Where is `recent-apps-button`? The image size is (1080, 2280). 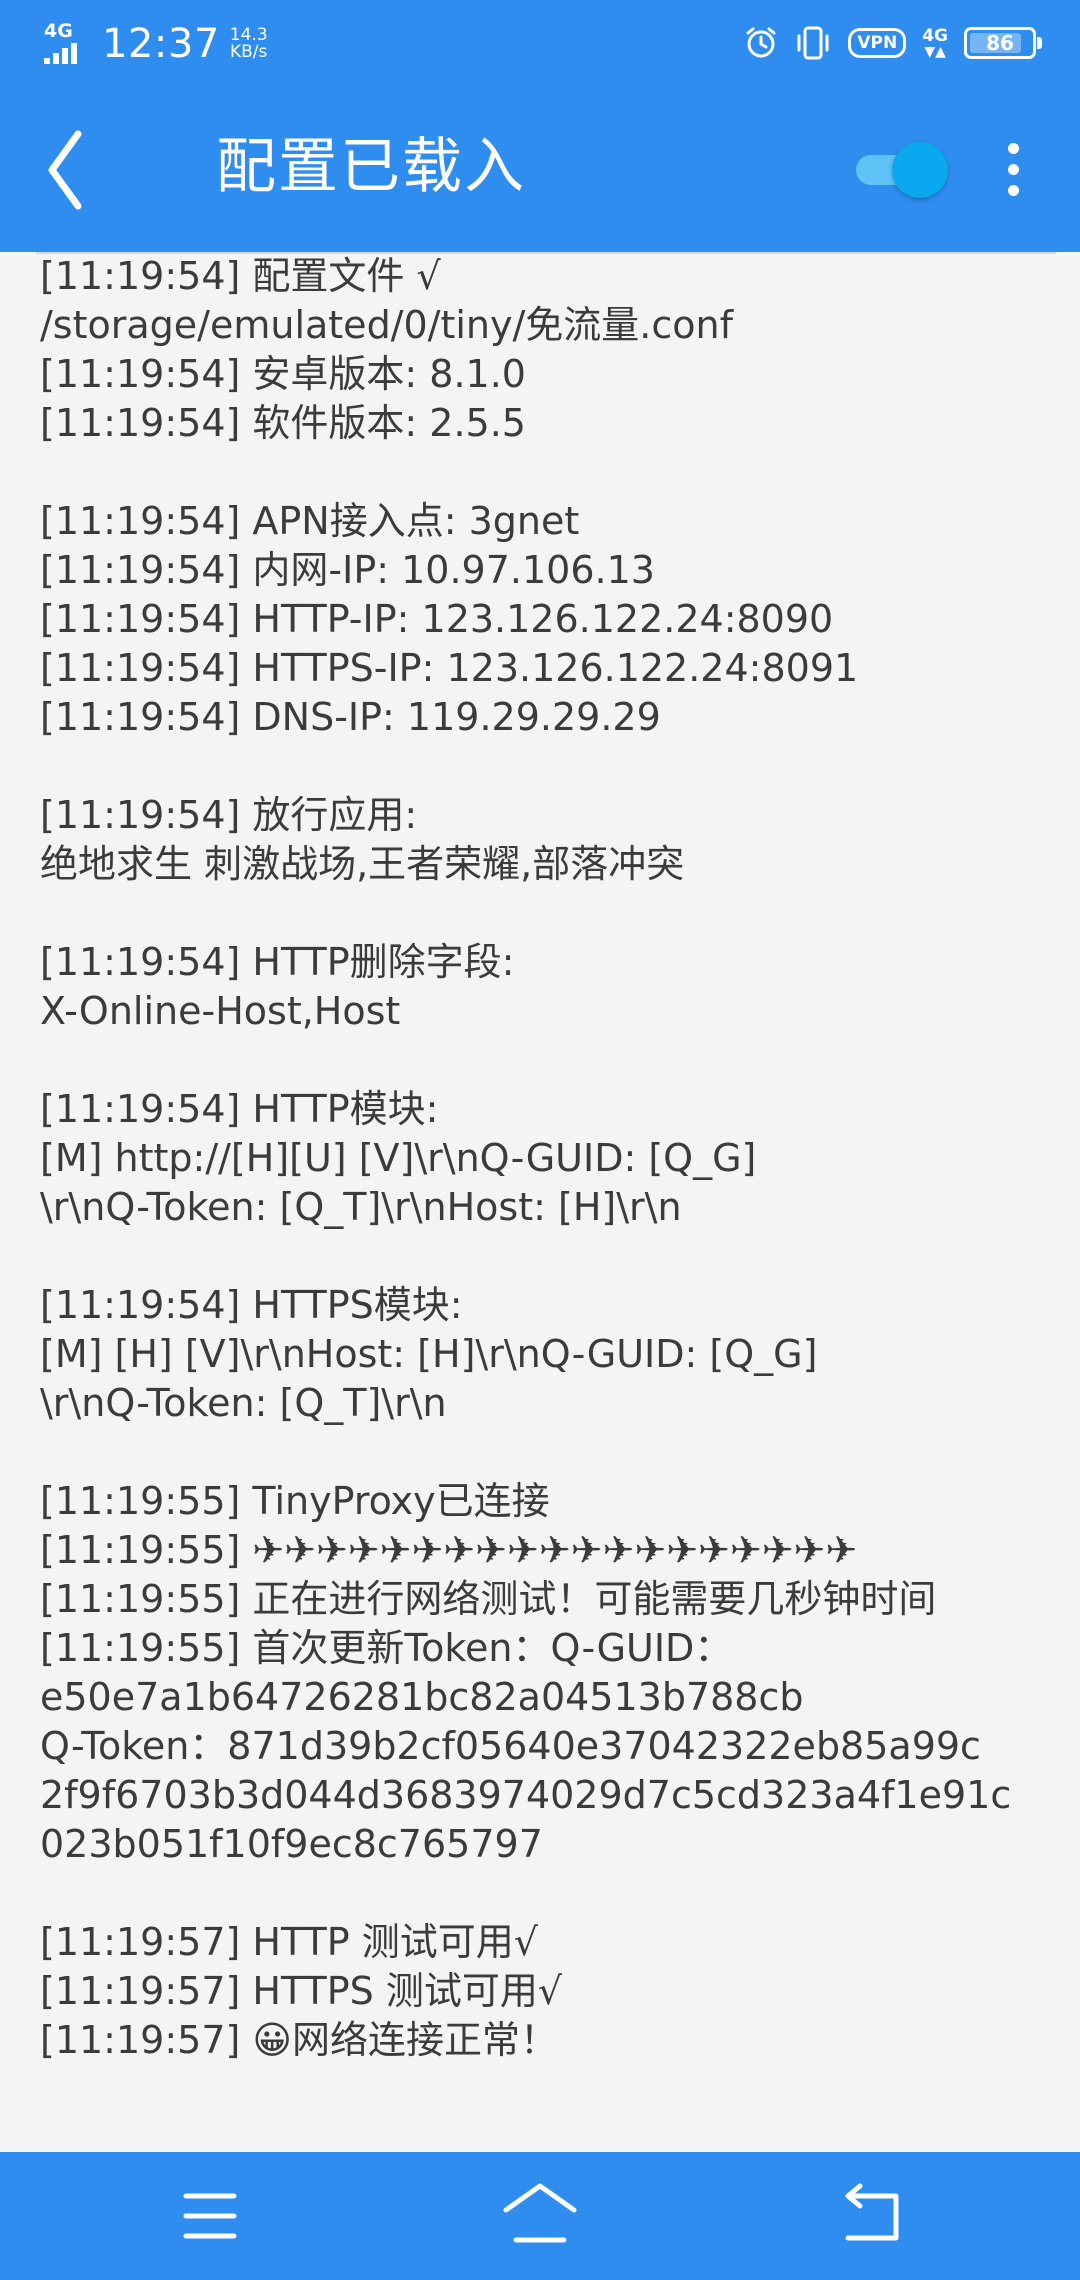 recent-apps-button is located at coordinates (210, 2216).